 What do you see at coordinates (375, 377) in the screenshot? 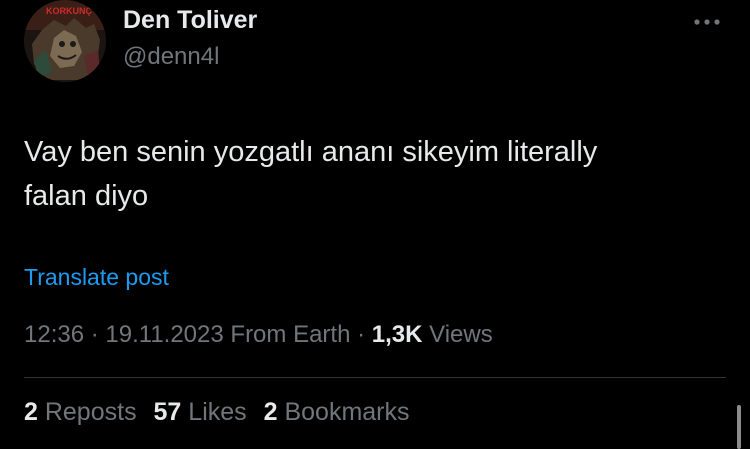
I see `divider` at bounding box center [375, 377].